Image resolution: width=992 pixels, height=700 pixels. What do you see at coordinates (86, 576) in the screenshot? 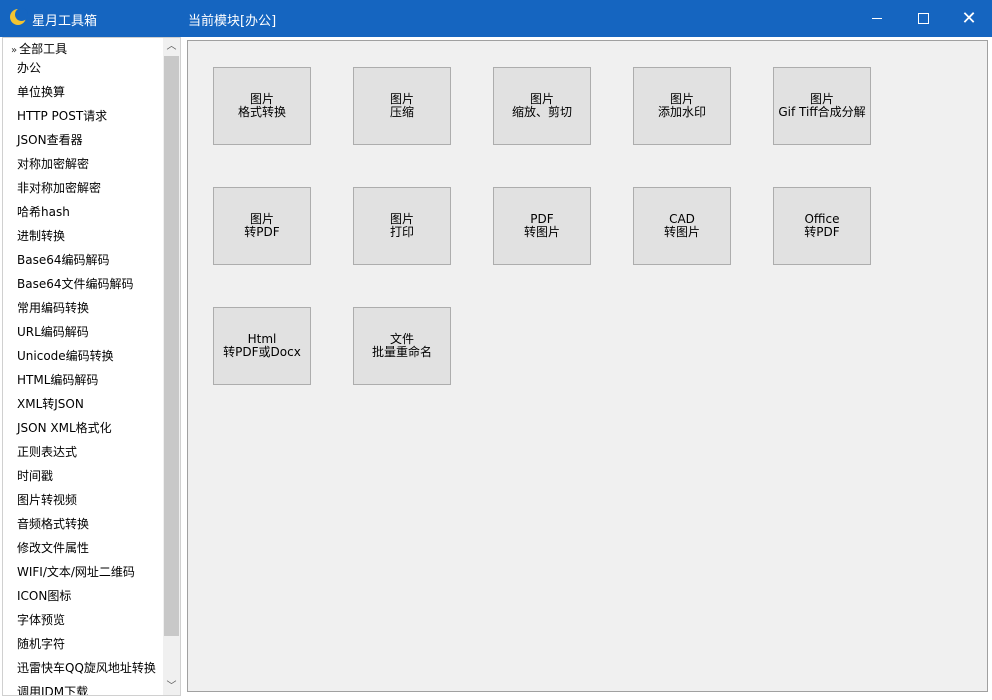
I see `sidebar-item: WIFI/文本/网址二维码` at bounding box center [86, 576].